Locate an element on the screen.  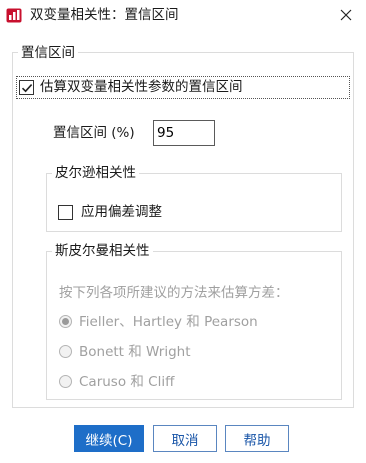
ci-level-label: 置信区间 (%) is located at coordinates (94, 133).